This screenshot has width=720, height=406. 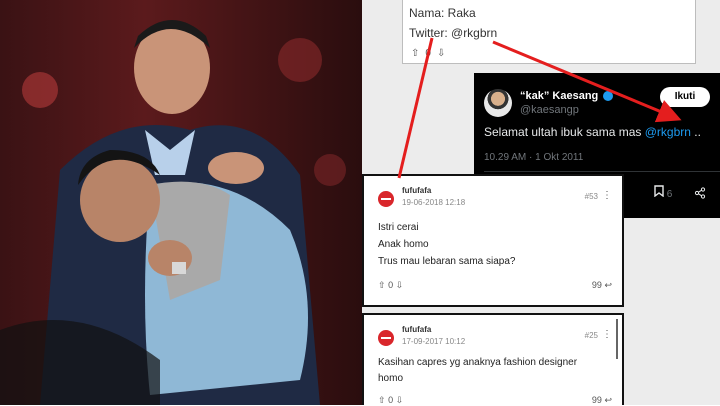 I want to click on annotation-arrows, so click(x=539, y=108).